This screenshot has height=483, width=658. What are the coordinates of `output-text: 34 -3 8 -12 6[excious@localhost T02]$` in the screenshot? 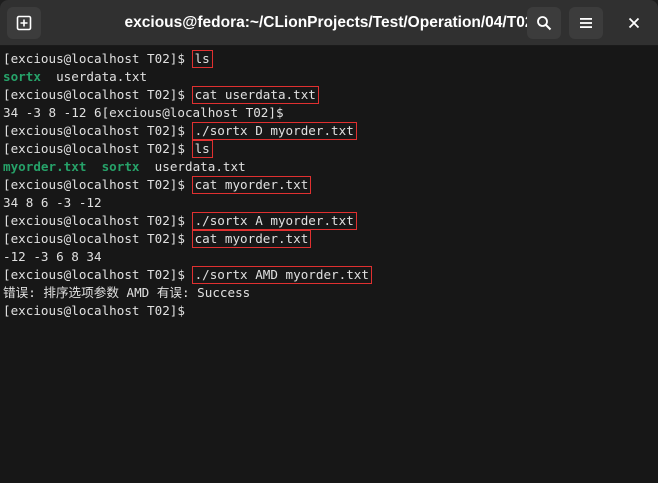 It's located at (143, 112).